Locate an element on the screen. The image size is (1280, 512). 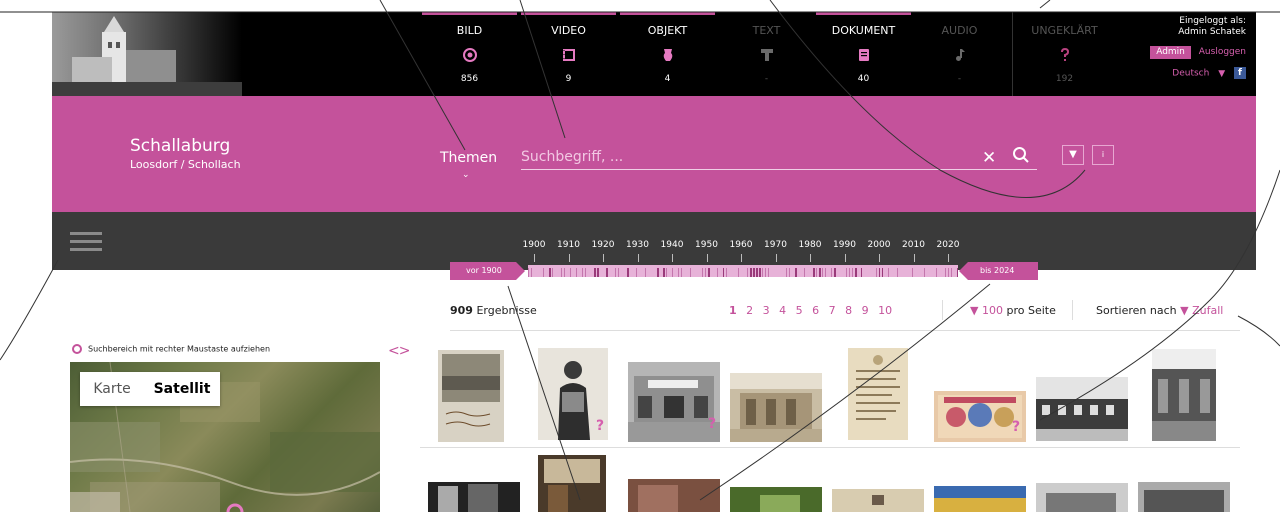
admin-badge: Admin is located at coordinates (1170, 52).